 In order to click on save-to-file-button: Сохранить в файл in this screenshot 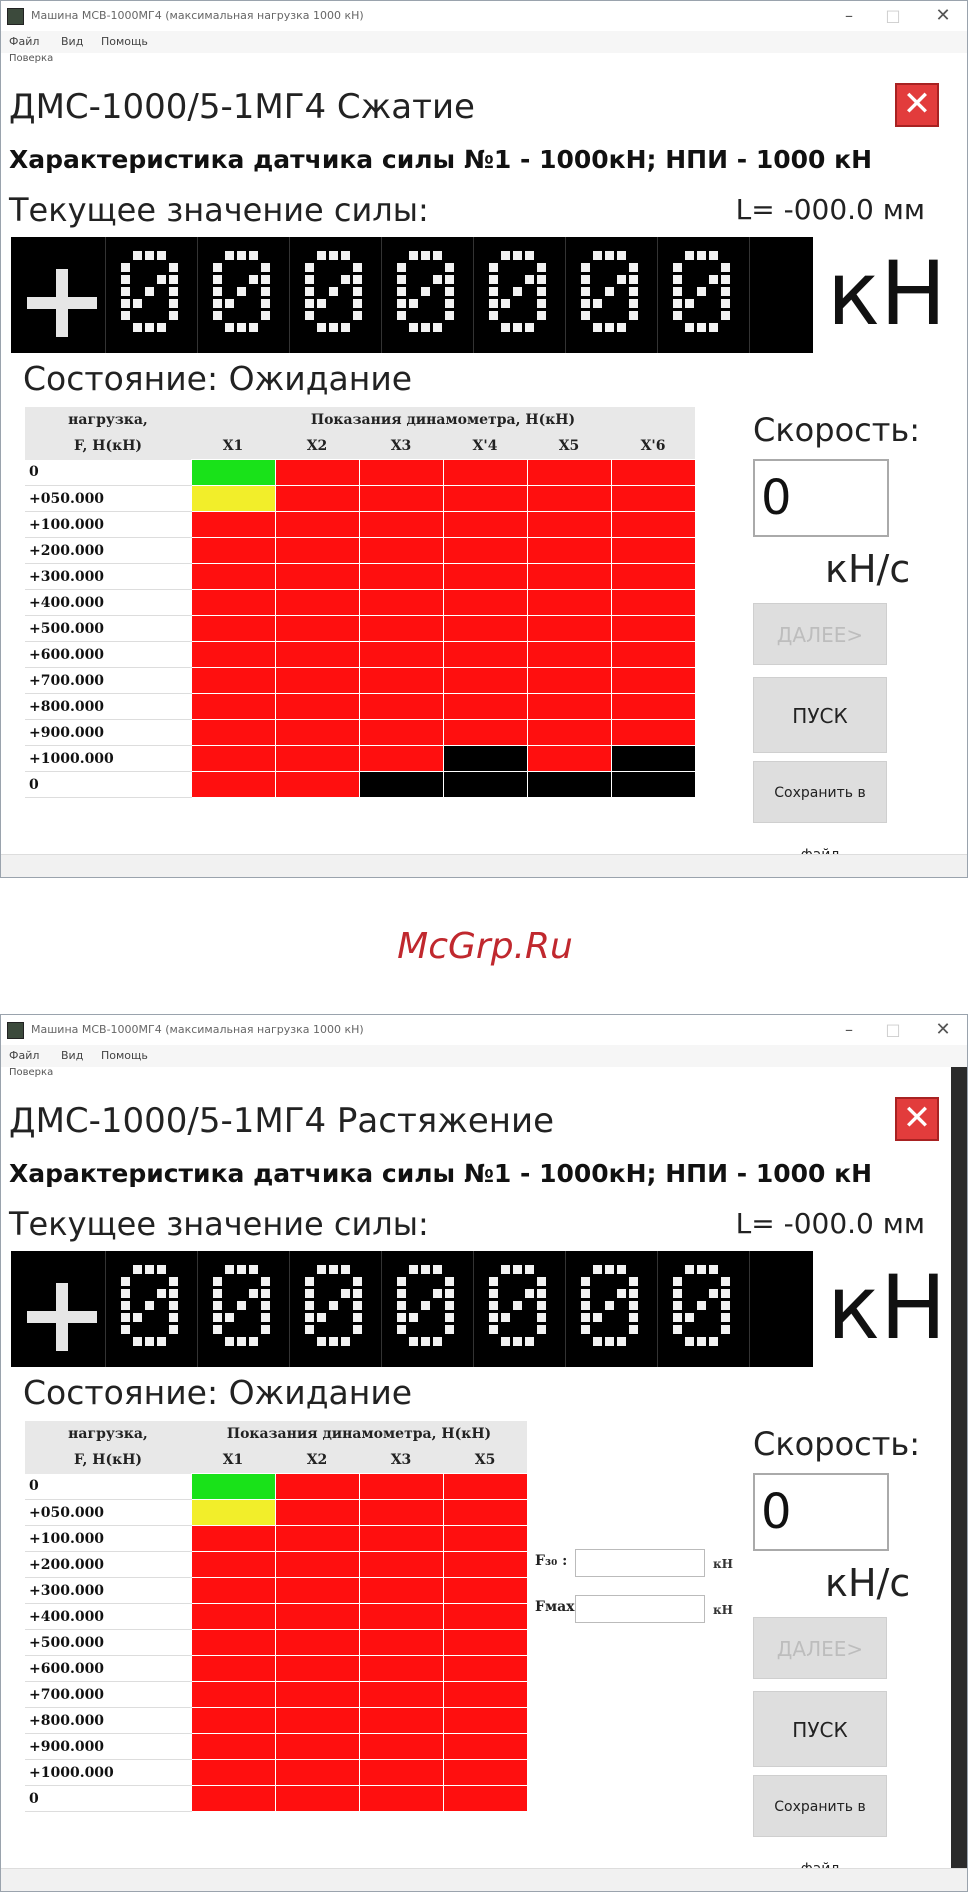, I will do `click(820, 1826)`.